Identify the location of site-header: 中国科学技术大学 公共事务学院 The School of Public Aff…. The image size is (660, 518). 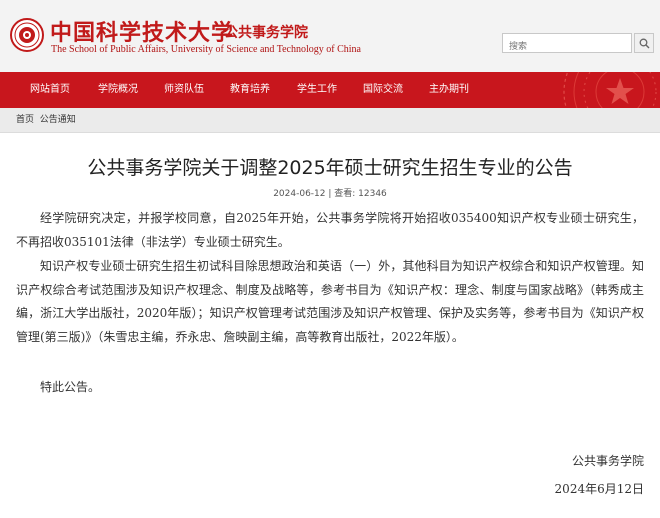
(330, 36).